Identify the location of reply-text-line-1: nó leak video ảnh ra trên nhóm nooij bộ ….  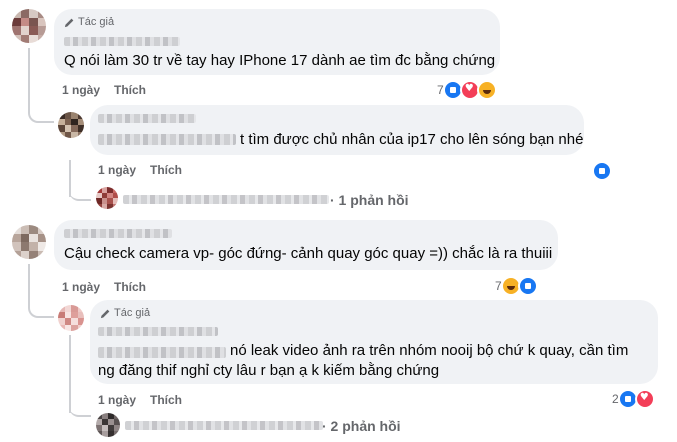
(429, 350).